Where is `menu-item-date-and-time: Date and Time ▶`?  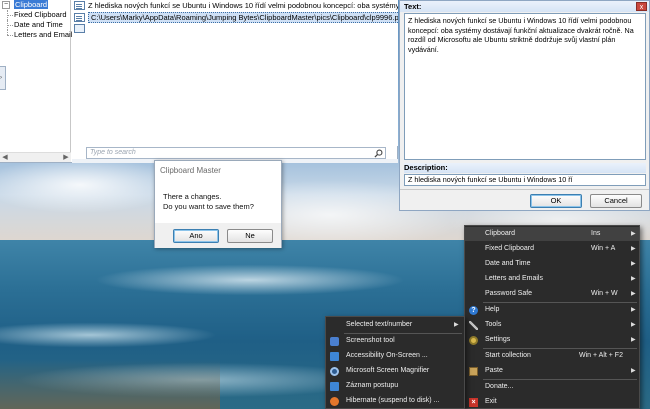
menu-item-date-and-time: Date and Time ▶ is located at coordinates (552, 264).